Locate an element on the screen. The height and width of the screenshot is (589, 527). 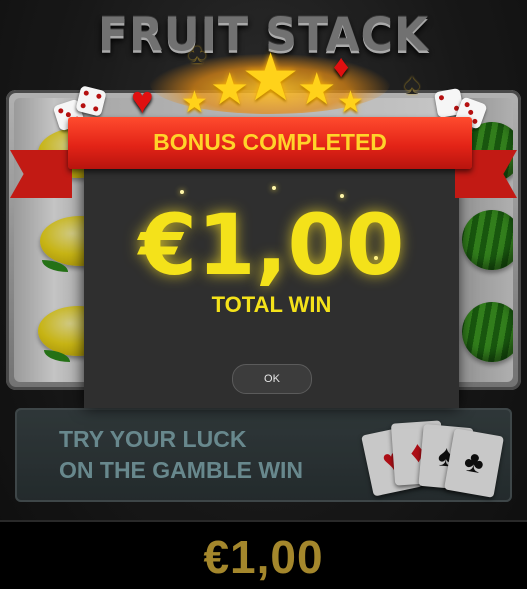
club-icon: ♣ is located at coordinates (197, 53).